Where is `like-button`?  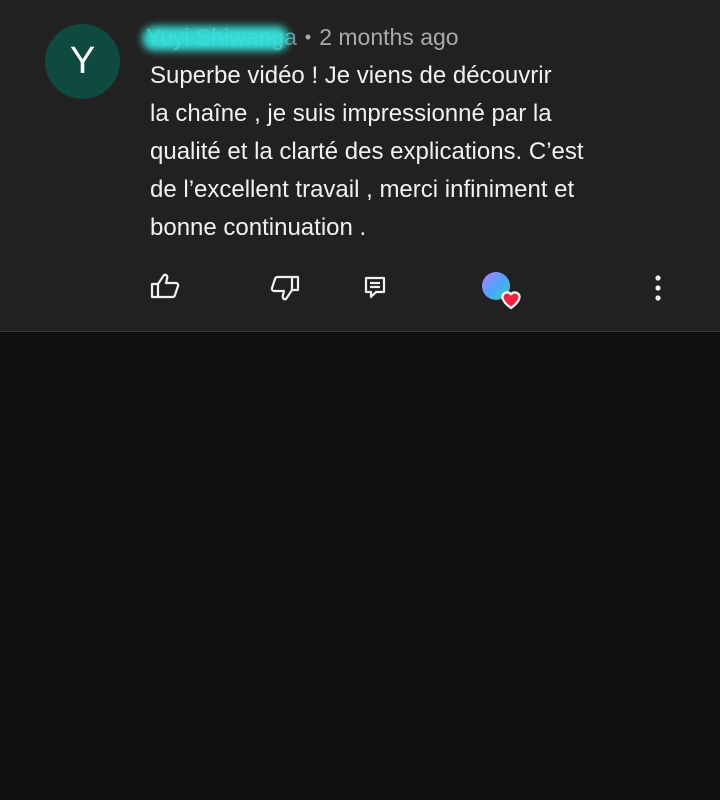 like-button is located at coordinates (165, 286).